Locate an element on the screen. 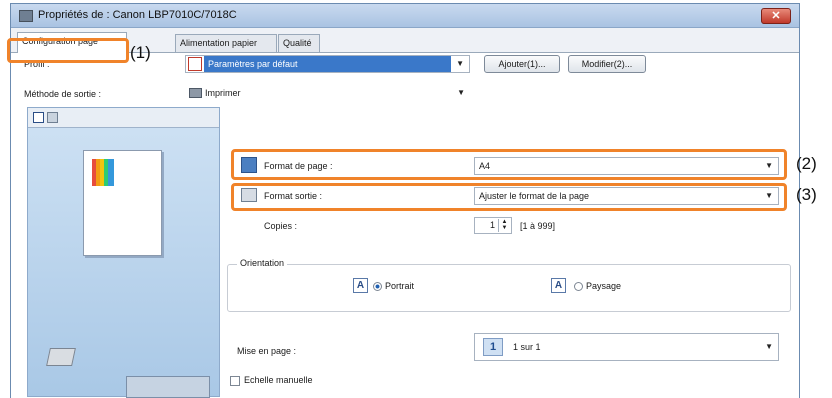 The image size is (832, 398). portrait-radio is located at coordinates (377, 287).